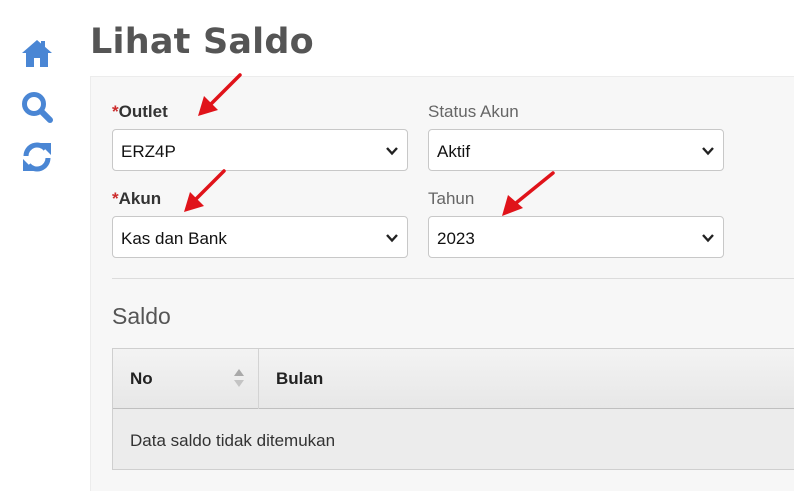  Describe the element at coordinates (300, 378) in the screenshot. I see `column-header-bulan-label: Bulan` at that location.